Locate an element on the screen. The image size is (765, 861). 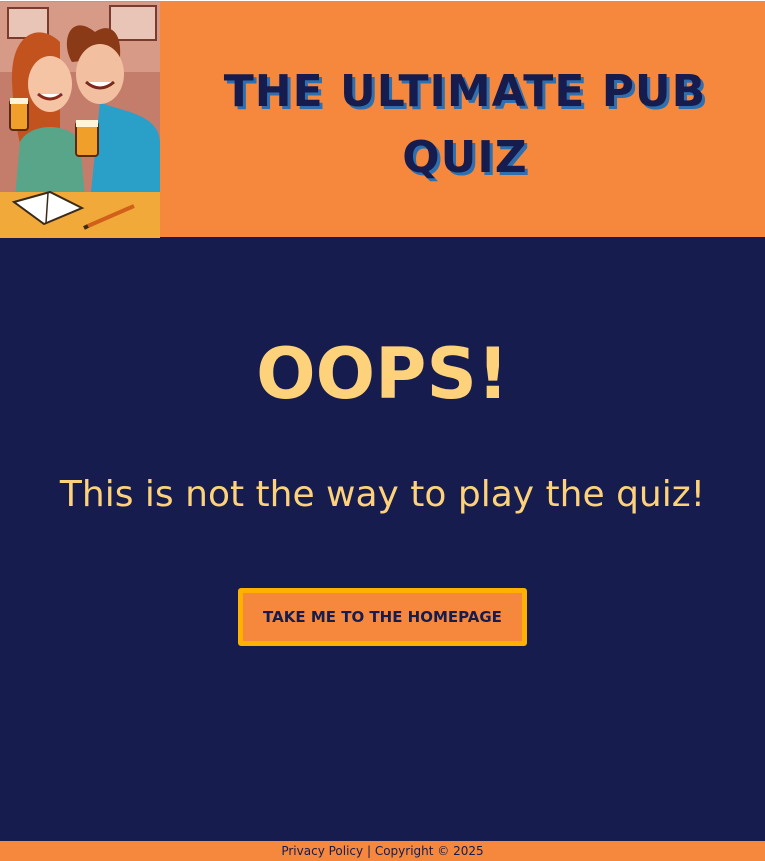
pub-couple-illustration is located at coordinates (80, 120).